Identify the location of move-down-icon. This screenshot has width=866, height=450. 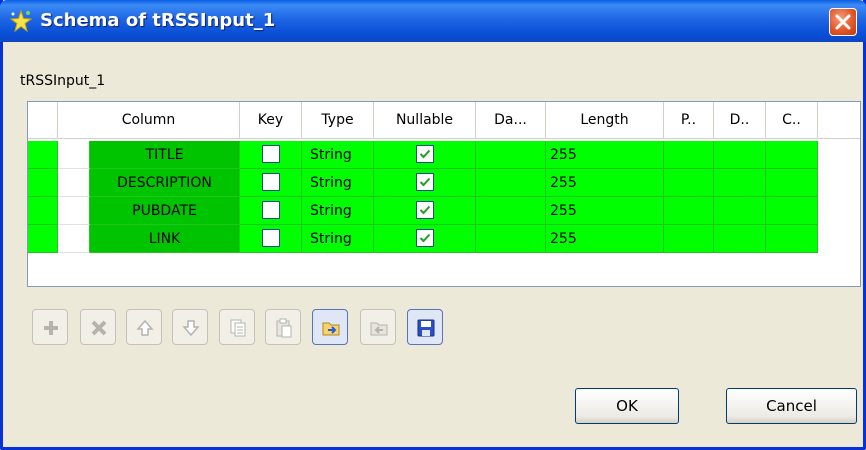
(191, 328).